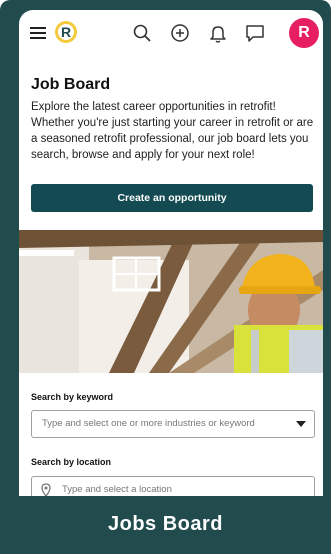 The height and width of the screenshot is (554, 331). Describe the element at coordinates (142, 33) in the screenshot. I see `search-icon` at that location.